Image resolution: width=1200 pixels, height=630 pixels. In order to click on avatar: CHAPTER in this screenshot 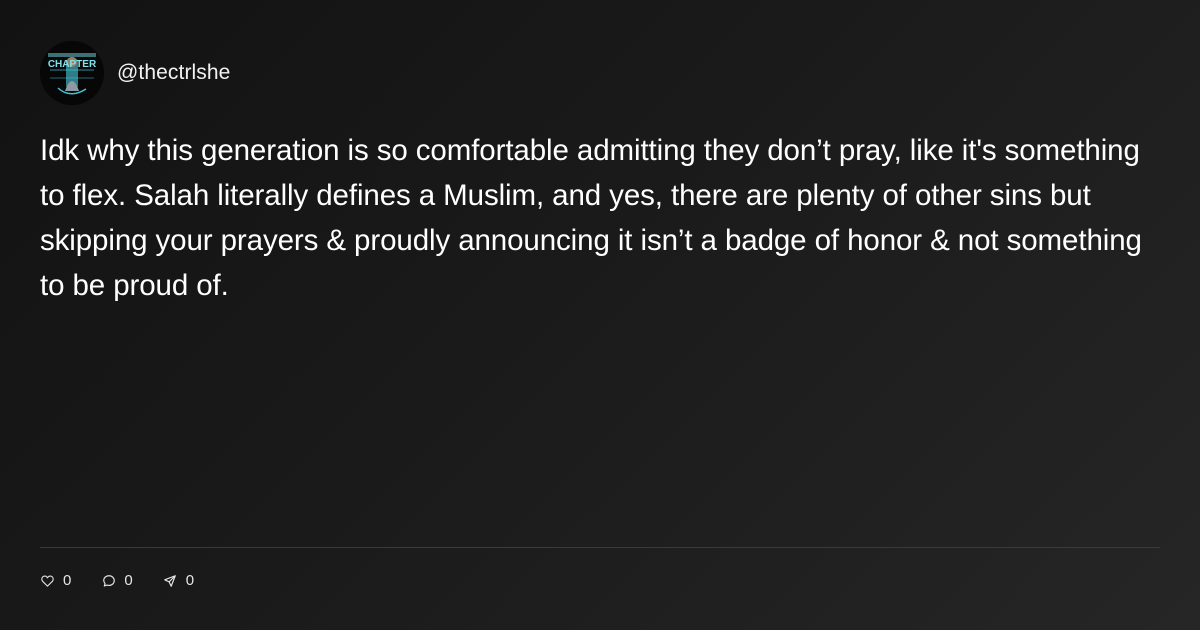, I will do `click(72, 73)`.